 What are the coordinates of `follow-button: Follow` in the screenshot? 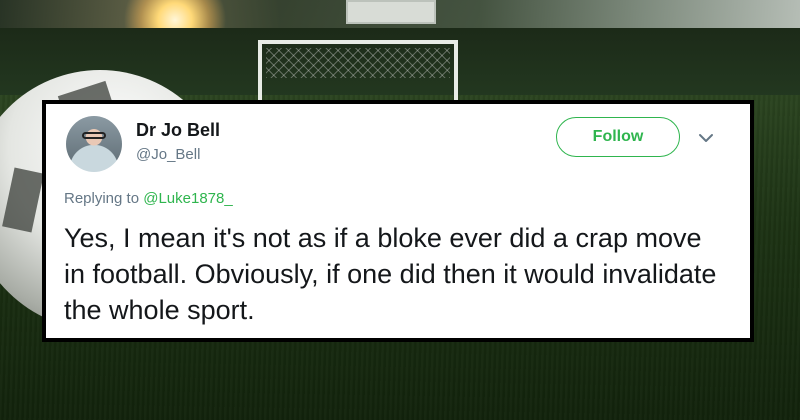 It's located at (618, 137).